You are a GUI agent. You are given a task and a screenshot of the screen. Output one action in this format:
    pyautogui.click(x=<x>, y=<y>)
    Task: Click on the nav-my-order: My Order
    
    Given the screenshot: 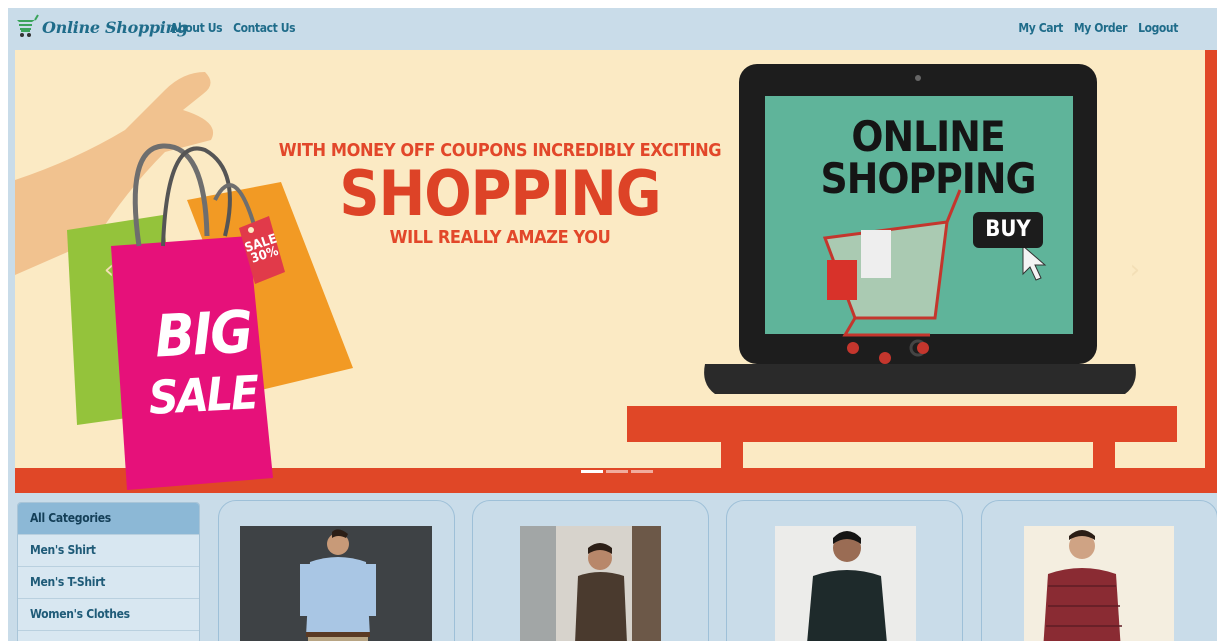 What is the action you would take?
    pyautogui.click(x=1101, y=28)
    